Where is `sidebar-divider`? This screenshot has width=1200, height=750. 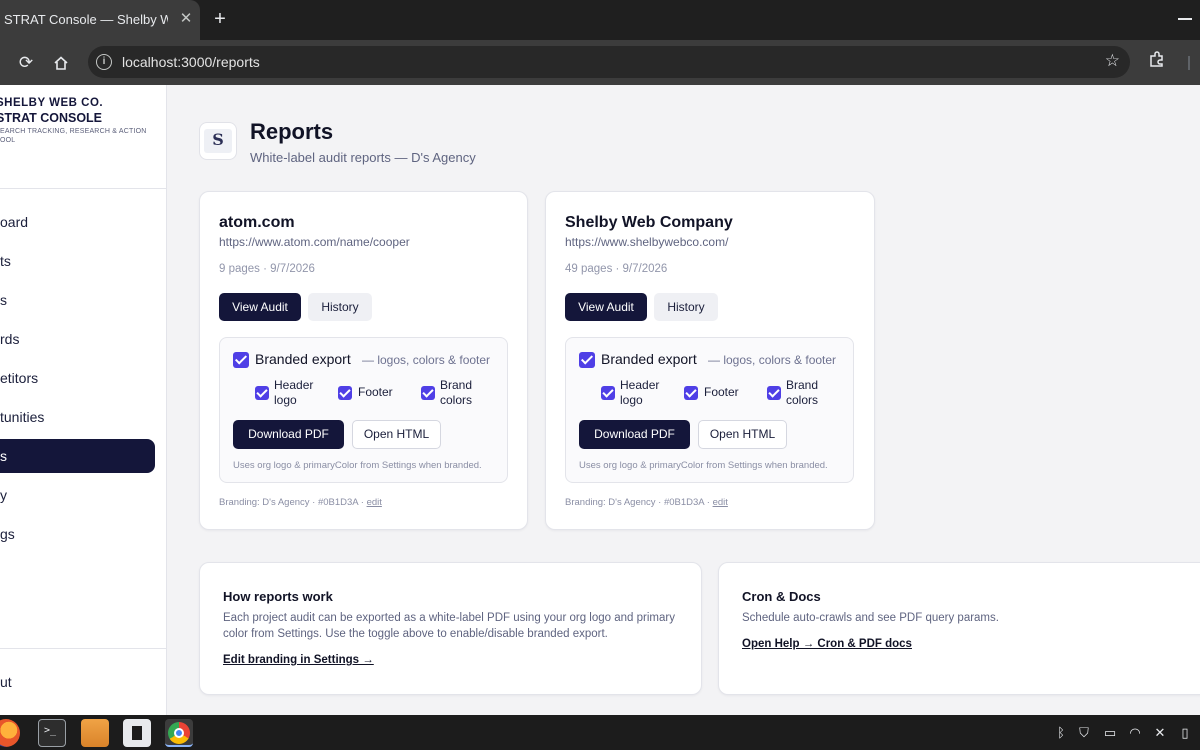 sidebar-divider is located at coordinates (83, 648).